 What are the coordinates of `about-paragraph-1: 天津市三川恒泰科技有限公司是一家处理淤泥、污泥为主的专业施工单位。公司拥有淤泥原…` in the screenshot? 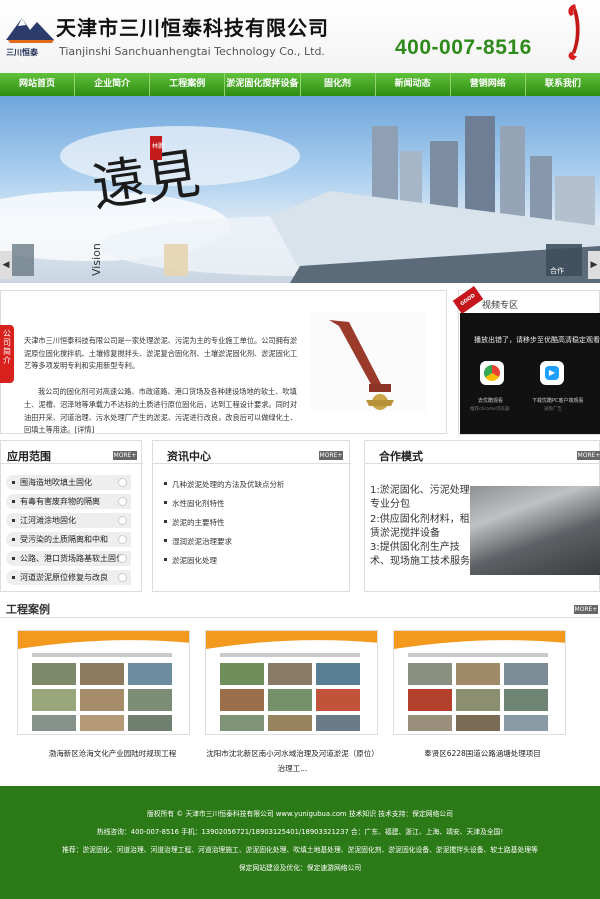 It's located at (161, 353).